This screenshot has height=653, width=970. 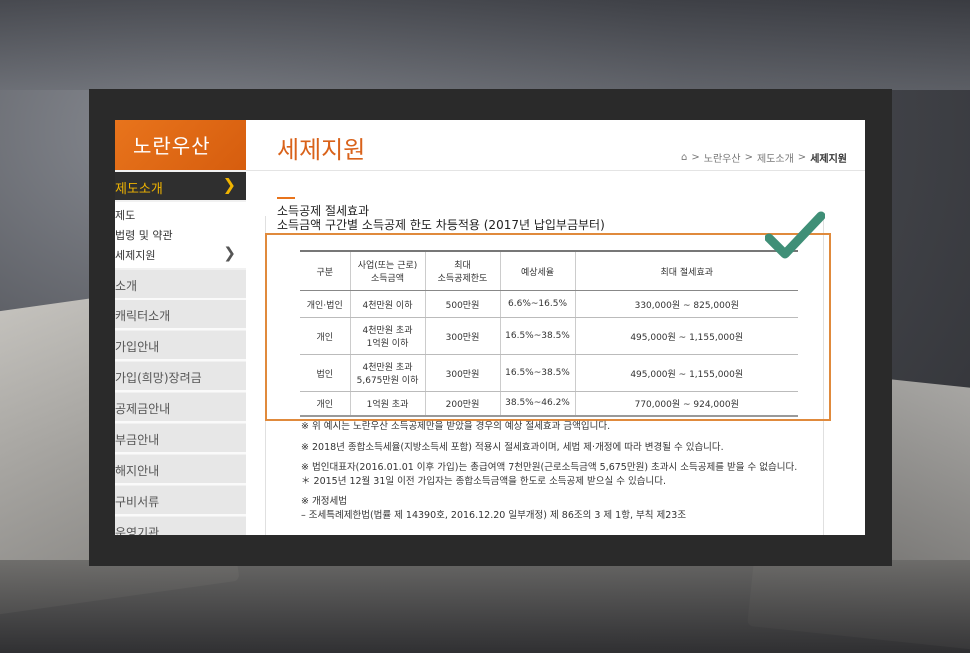 What do you see at coordinates (775, 157) in the screenshot?
I see `breadcrumb-item: 제도소개` at bounding box center [775, 157].